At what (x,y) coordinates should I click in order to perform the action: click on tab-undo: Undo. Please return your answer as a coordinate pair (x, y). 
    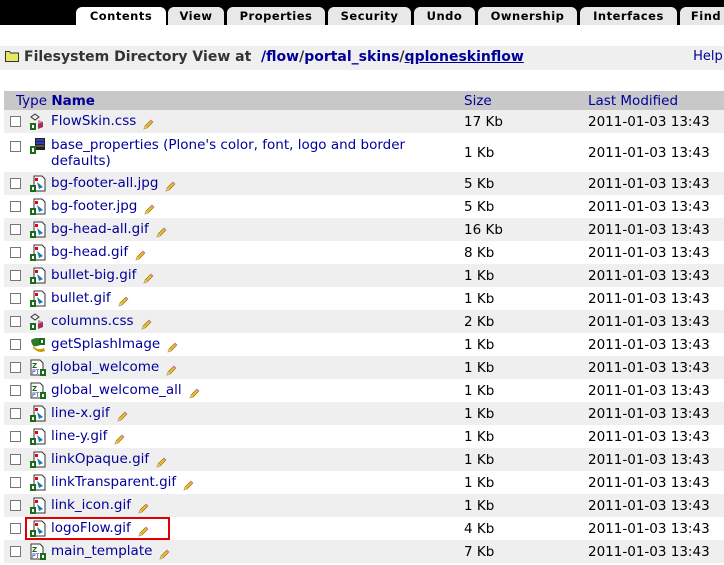
    Looking at the image, I should click on (444, 16).